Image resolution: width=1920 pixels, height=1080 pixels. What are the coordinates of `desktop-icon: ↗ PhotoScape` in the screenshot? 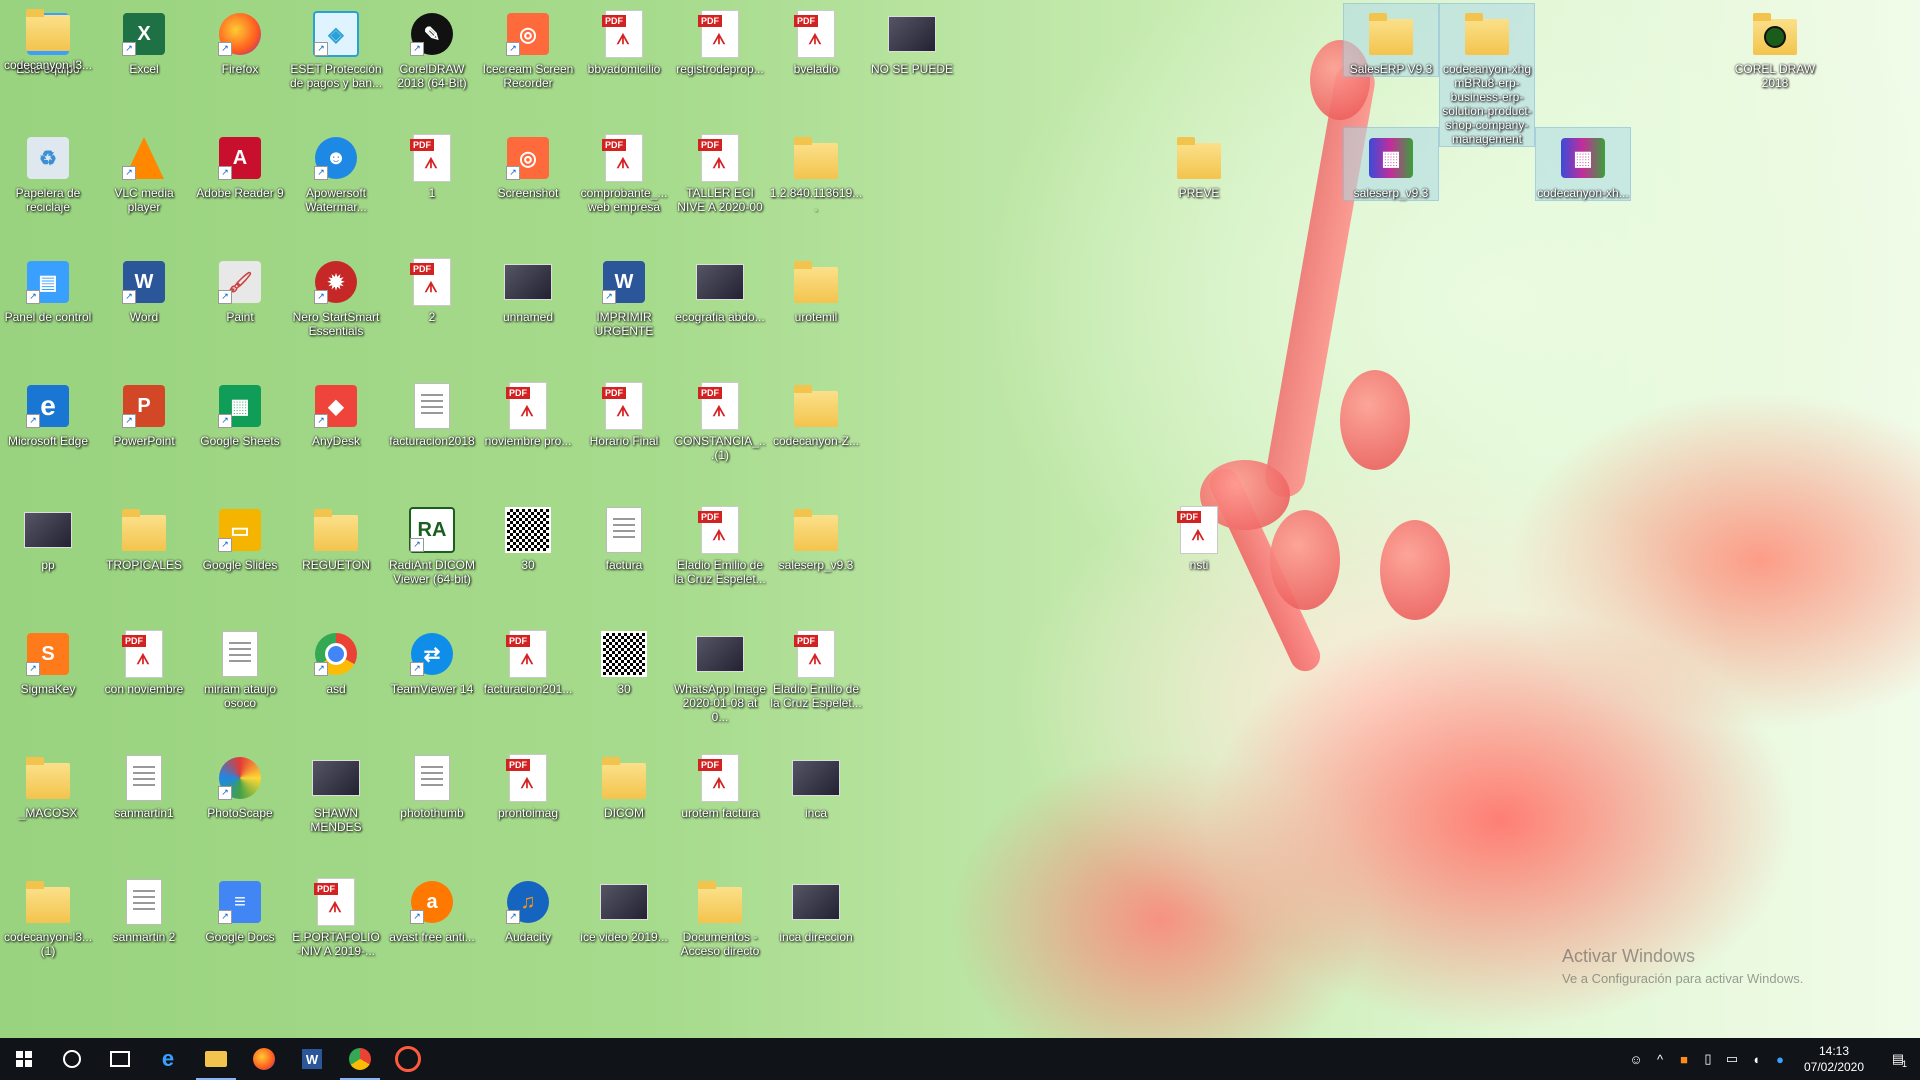 It's located at (240, 784).